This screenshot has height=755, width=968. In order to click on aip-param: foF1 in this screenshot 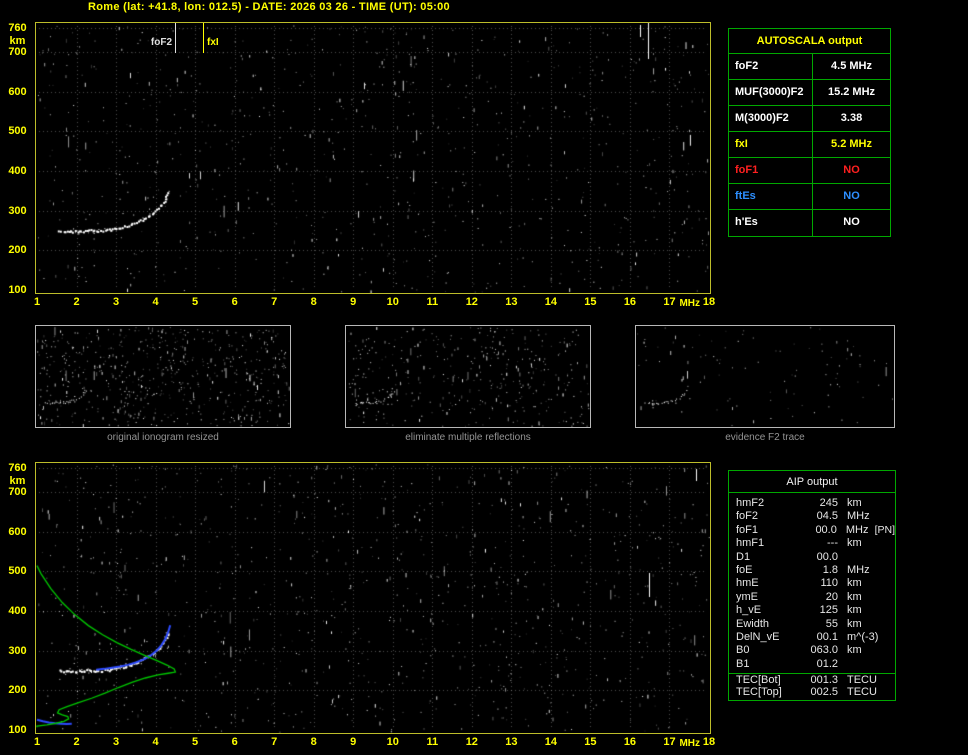, I will do `click(747, 529)`.